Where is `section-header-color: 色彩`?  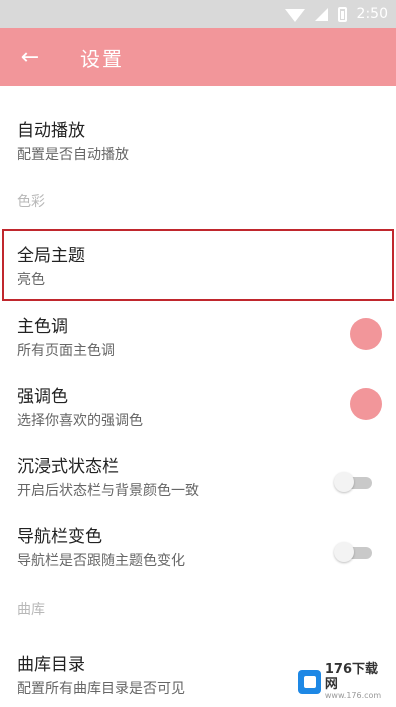
section-header-color: 色彩 is located at coordinates (31, 202).